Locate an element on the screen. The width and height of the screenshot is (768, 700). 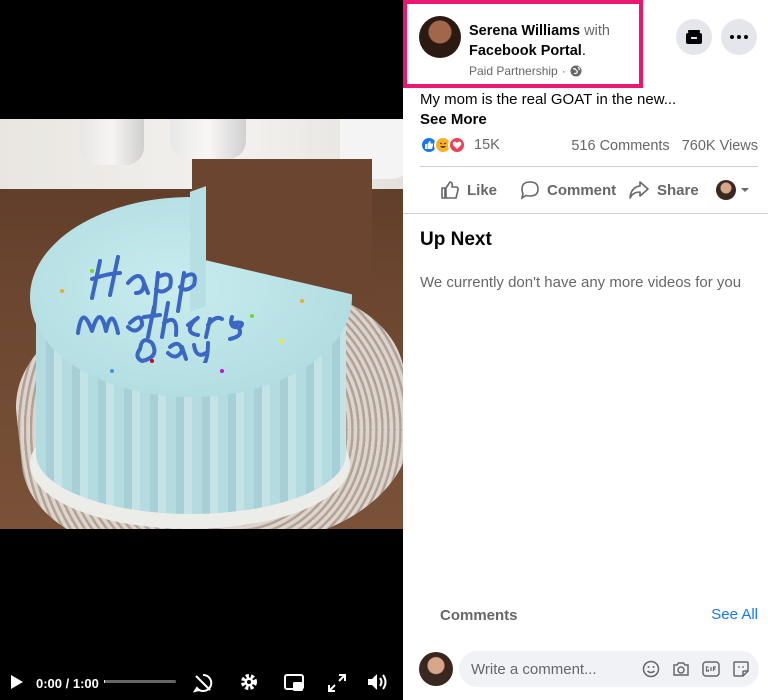
emoji-button is located at coordinates (651, 669).